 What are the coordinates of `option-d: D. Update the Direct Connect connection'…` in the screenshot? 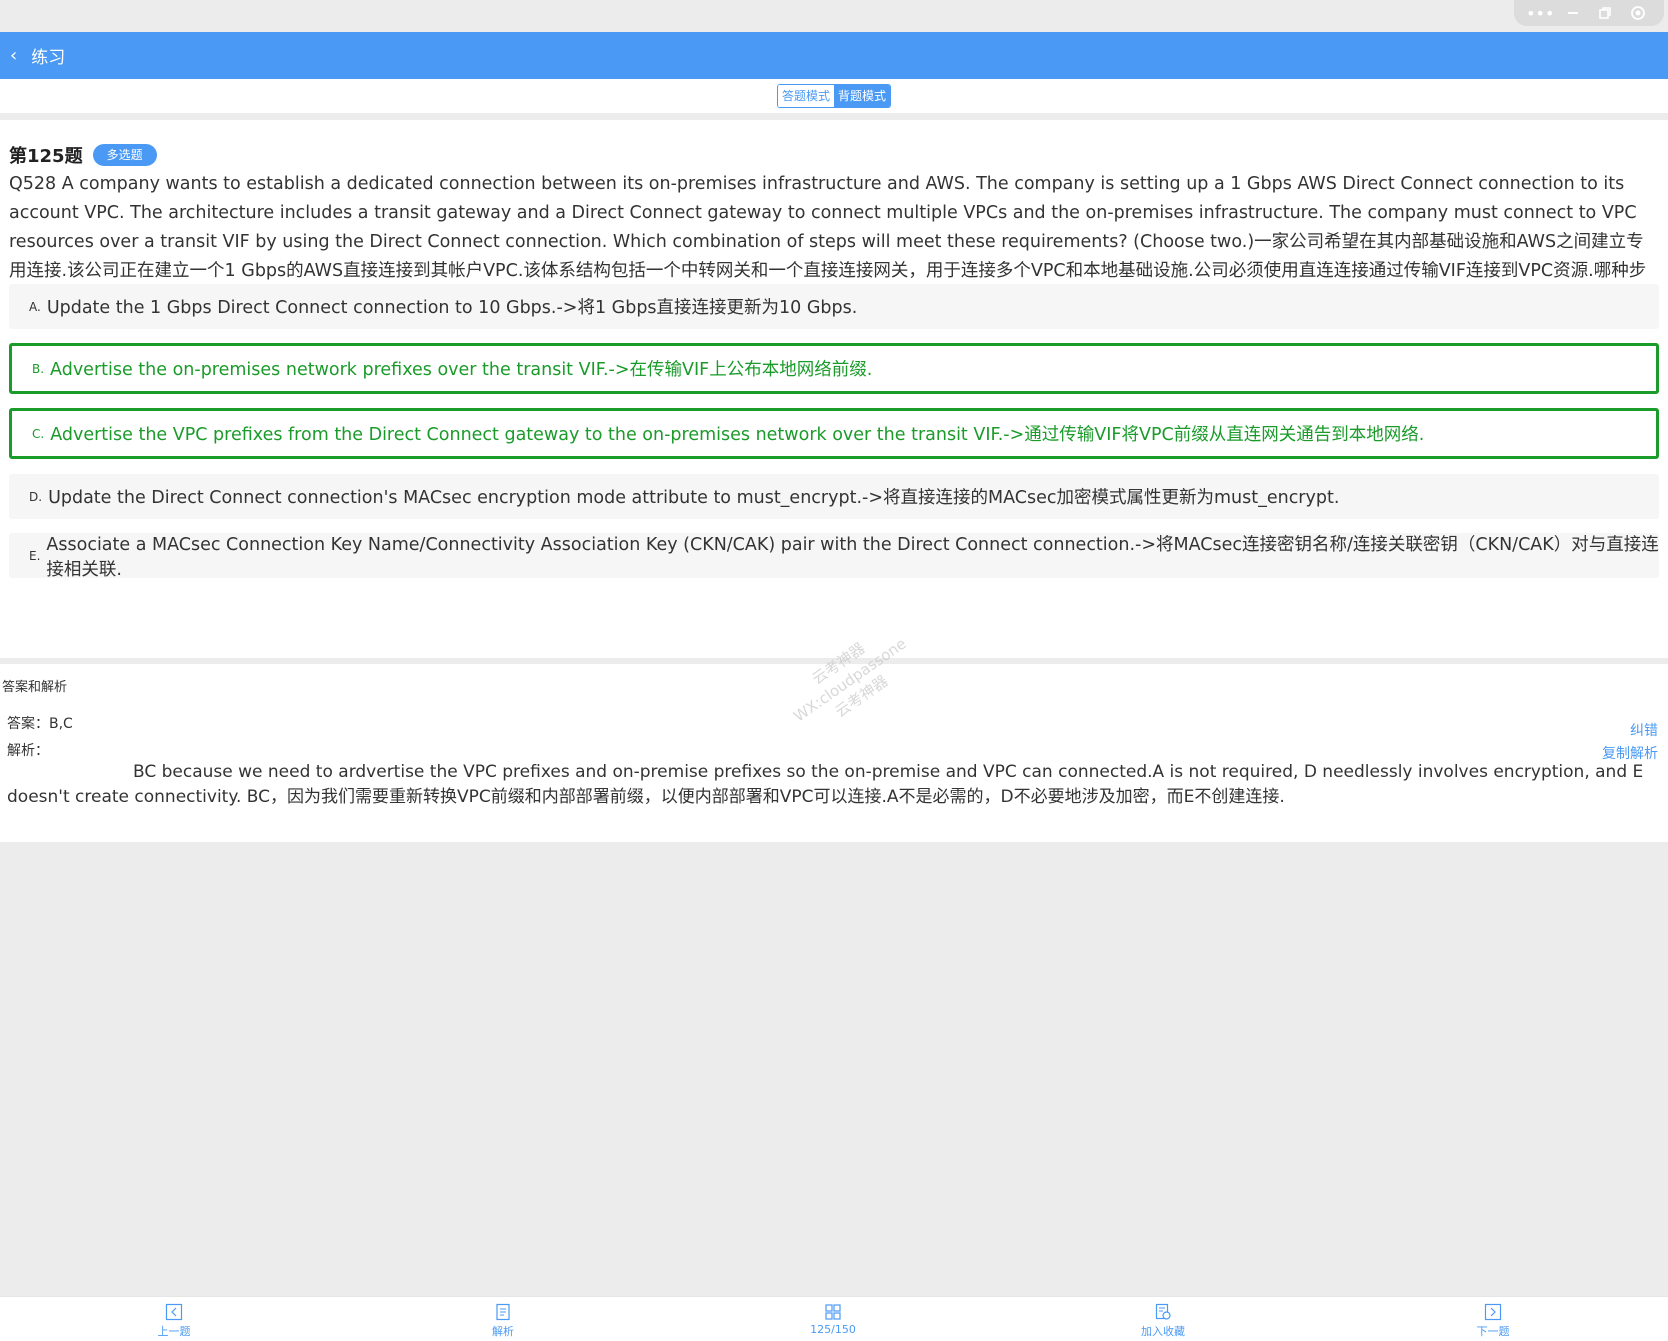 It's located at (834, 496).